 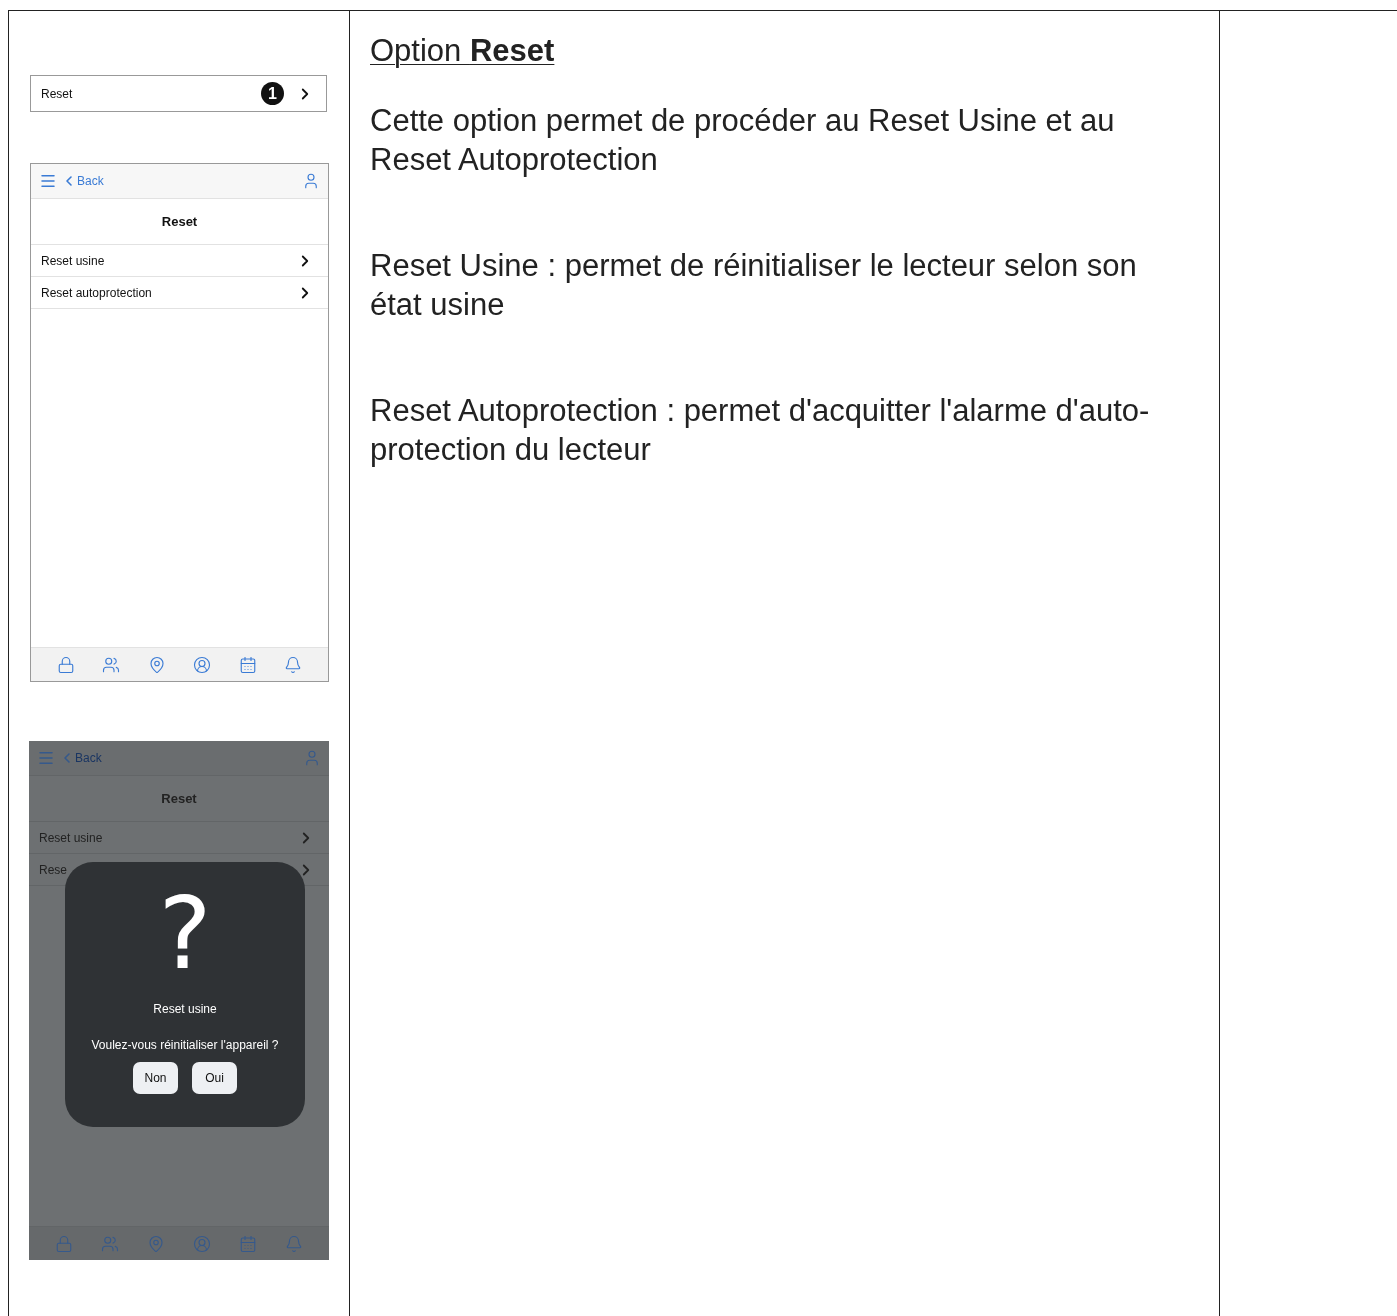 What do you see at coordinates (96, 292) in the screenshot?
I see `list-item: Reset autoprotection` at bounding box center [96, 292].